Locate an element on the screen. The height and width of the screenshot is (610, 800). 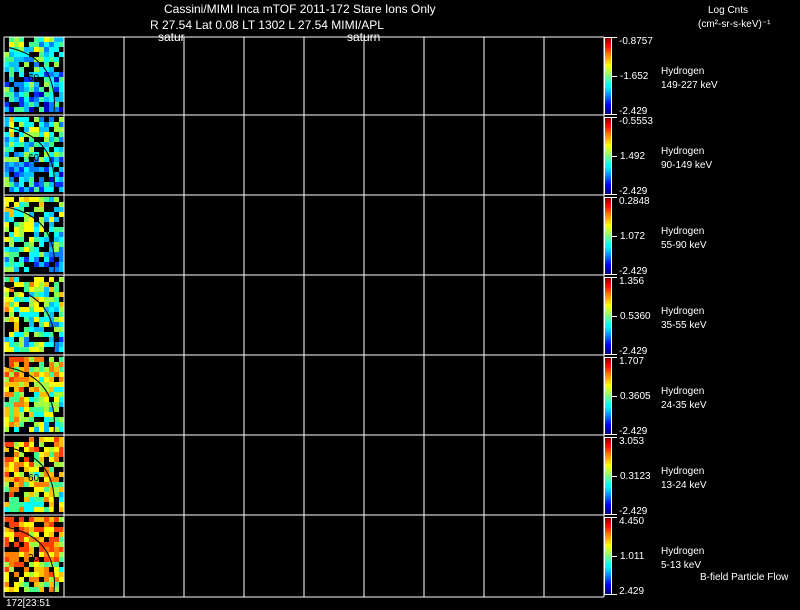
colorbar-mid-label: 1.011 is located at coordinates (632, 556).